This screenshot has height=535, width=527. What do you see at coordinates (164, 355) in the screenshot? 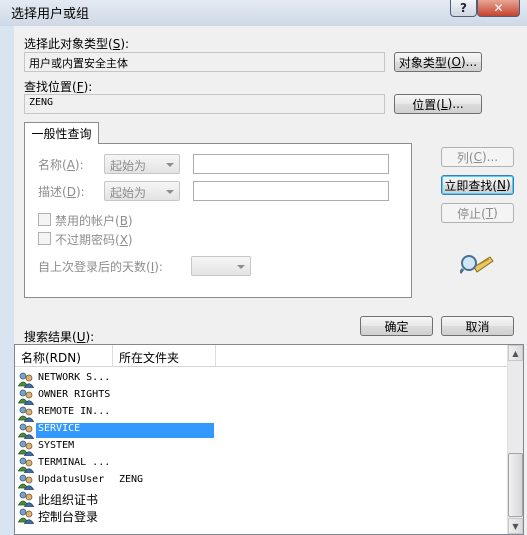
I see `column-header-folder: 所在文件夹` at bounding box center [164, 355].